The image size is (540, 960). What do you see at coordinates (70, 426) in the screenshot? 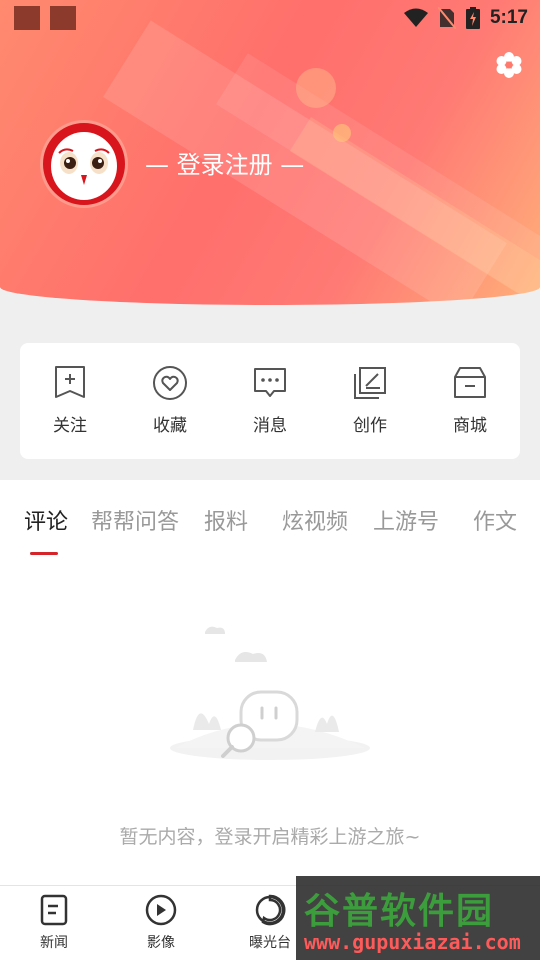
I see `quick-follow-label: 关注` at bounding box center [70, 426].